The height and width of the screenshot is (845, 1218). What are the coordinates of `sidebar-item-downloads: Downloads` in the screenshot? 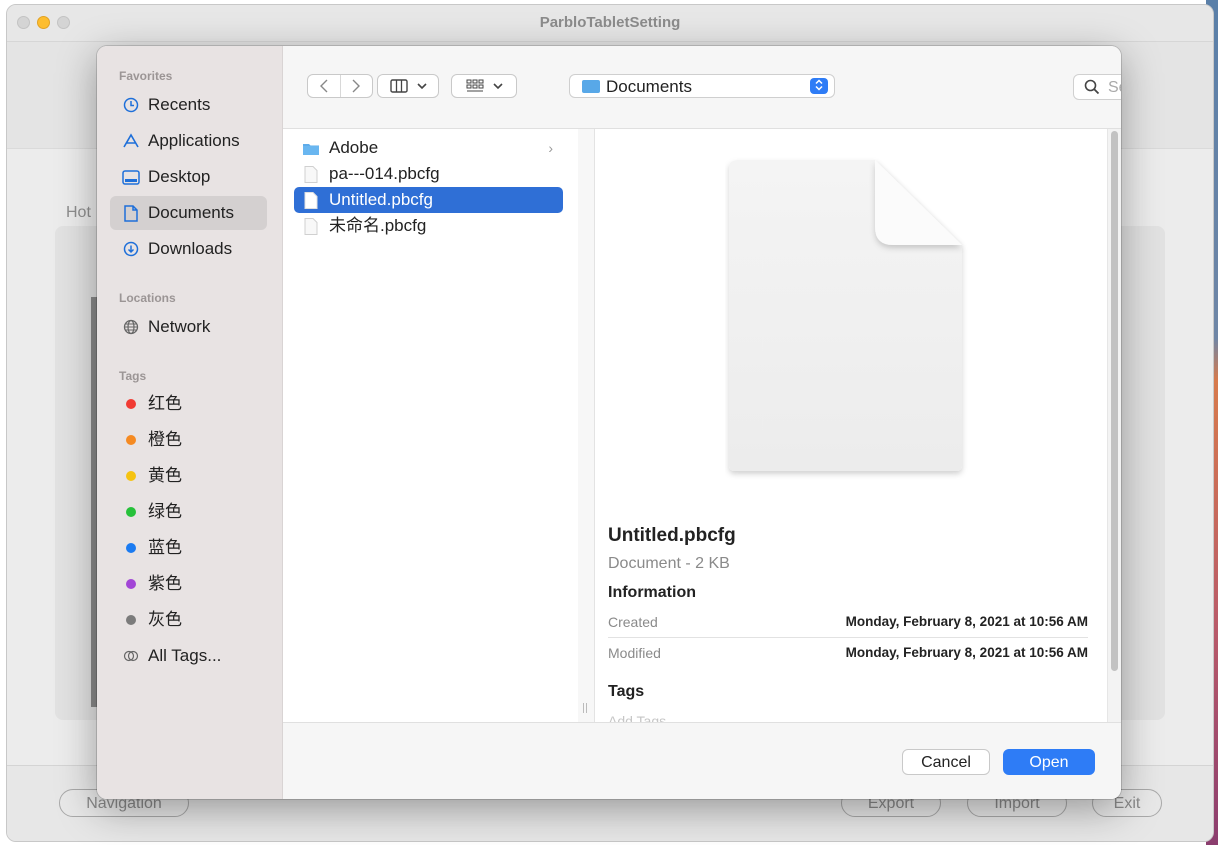 It's located at (188, 249).